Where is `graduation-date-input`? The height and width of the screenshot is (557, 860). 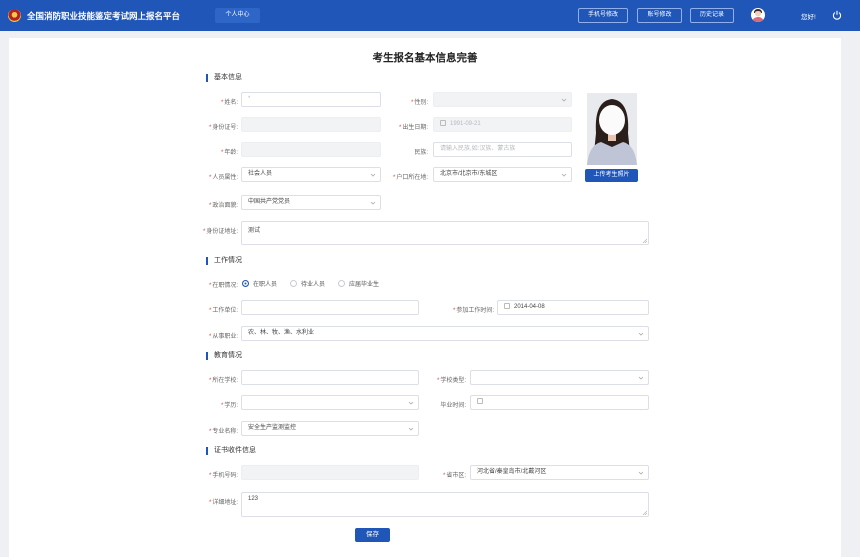
graduation-date-input is located at coordinates (559, 402).